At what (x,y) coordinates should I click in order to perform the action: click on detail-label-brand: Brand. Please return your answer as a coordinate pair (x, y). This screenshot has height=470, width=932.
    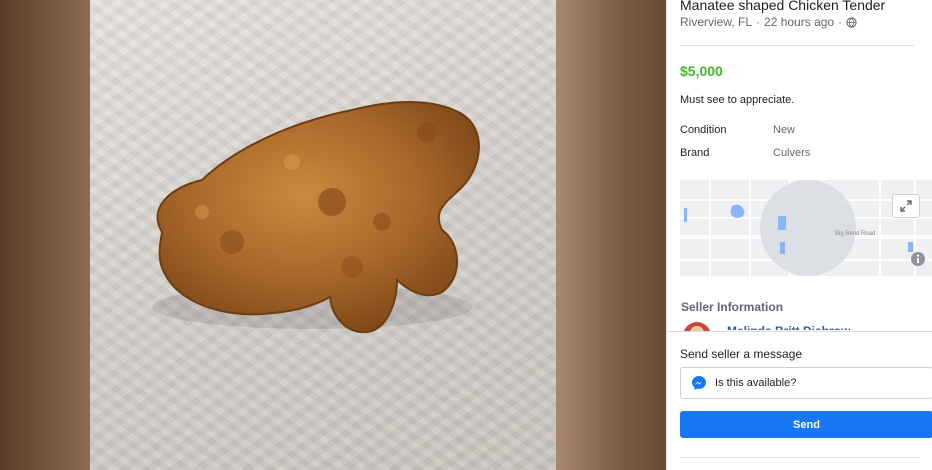
    Looking at the image, I should click on (695, 153).